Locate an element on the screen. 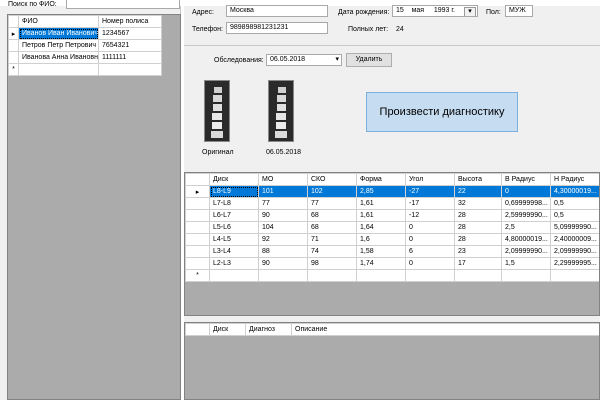 The height and width of the screenshot is (400, 600). birth-date-label: Дата рождения: is located at coordinates (364, 12).